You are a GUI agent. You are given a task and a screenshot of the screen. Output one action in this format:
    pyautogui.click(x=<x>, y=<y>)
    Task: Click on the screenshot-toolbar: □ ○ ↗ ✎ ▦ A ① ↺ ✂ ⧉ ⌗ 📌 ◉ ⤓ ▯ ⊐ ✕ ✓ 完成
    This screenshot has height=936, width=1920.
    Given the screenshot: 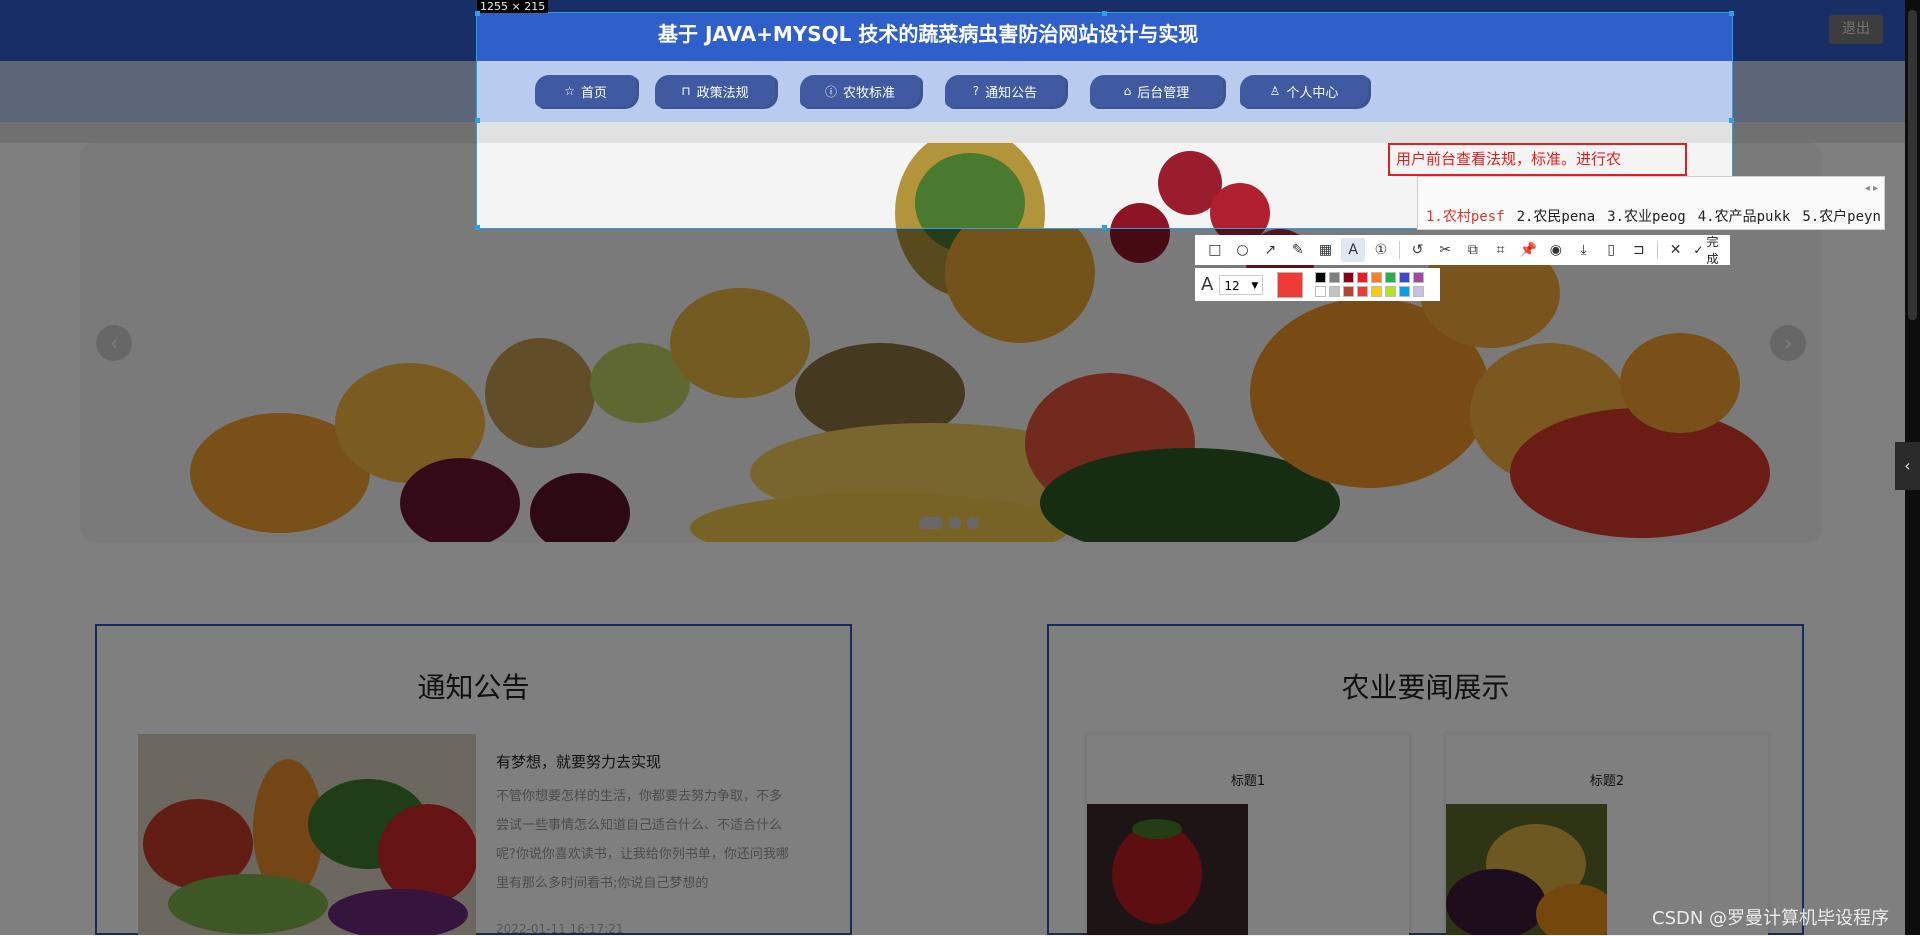 What is the action you would take?
    pyautogui.click(x=1462, y=250)
    